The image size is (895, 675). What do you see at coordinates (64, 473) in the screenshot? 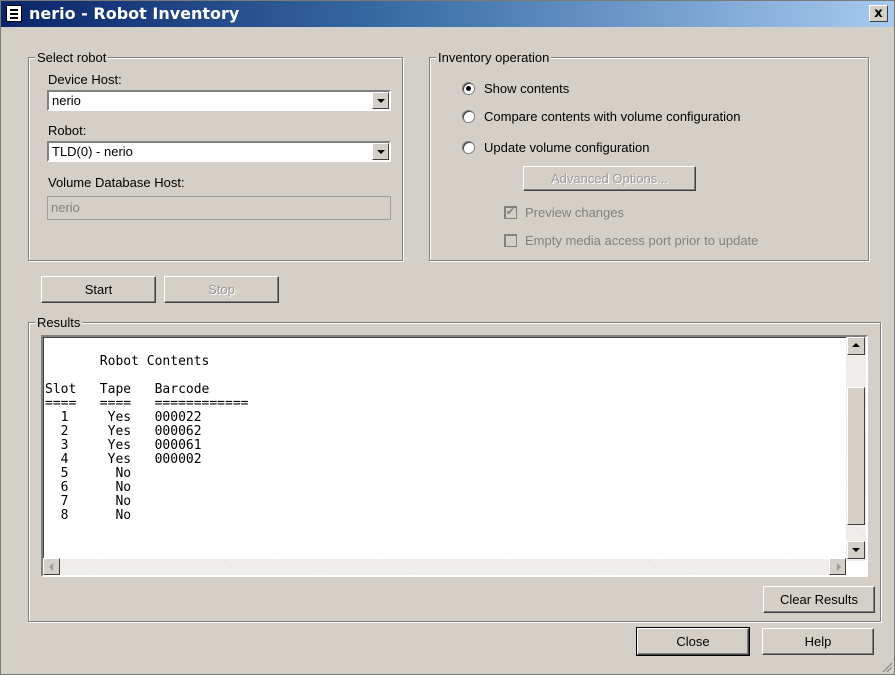
I see `slot-cell: 5` at bounding box center [64, 473].